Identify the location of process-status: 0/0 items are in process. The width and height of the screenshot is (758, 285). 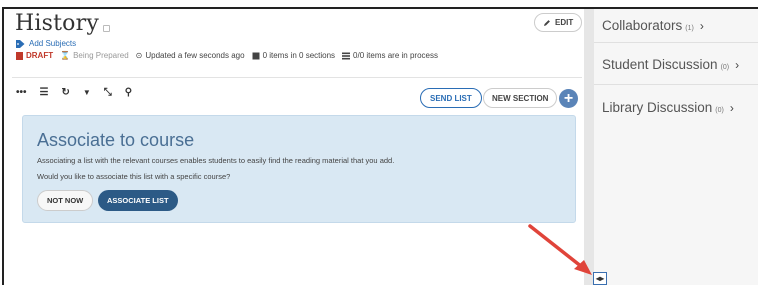
(390, 55).